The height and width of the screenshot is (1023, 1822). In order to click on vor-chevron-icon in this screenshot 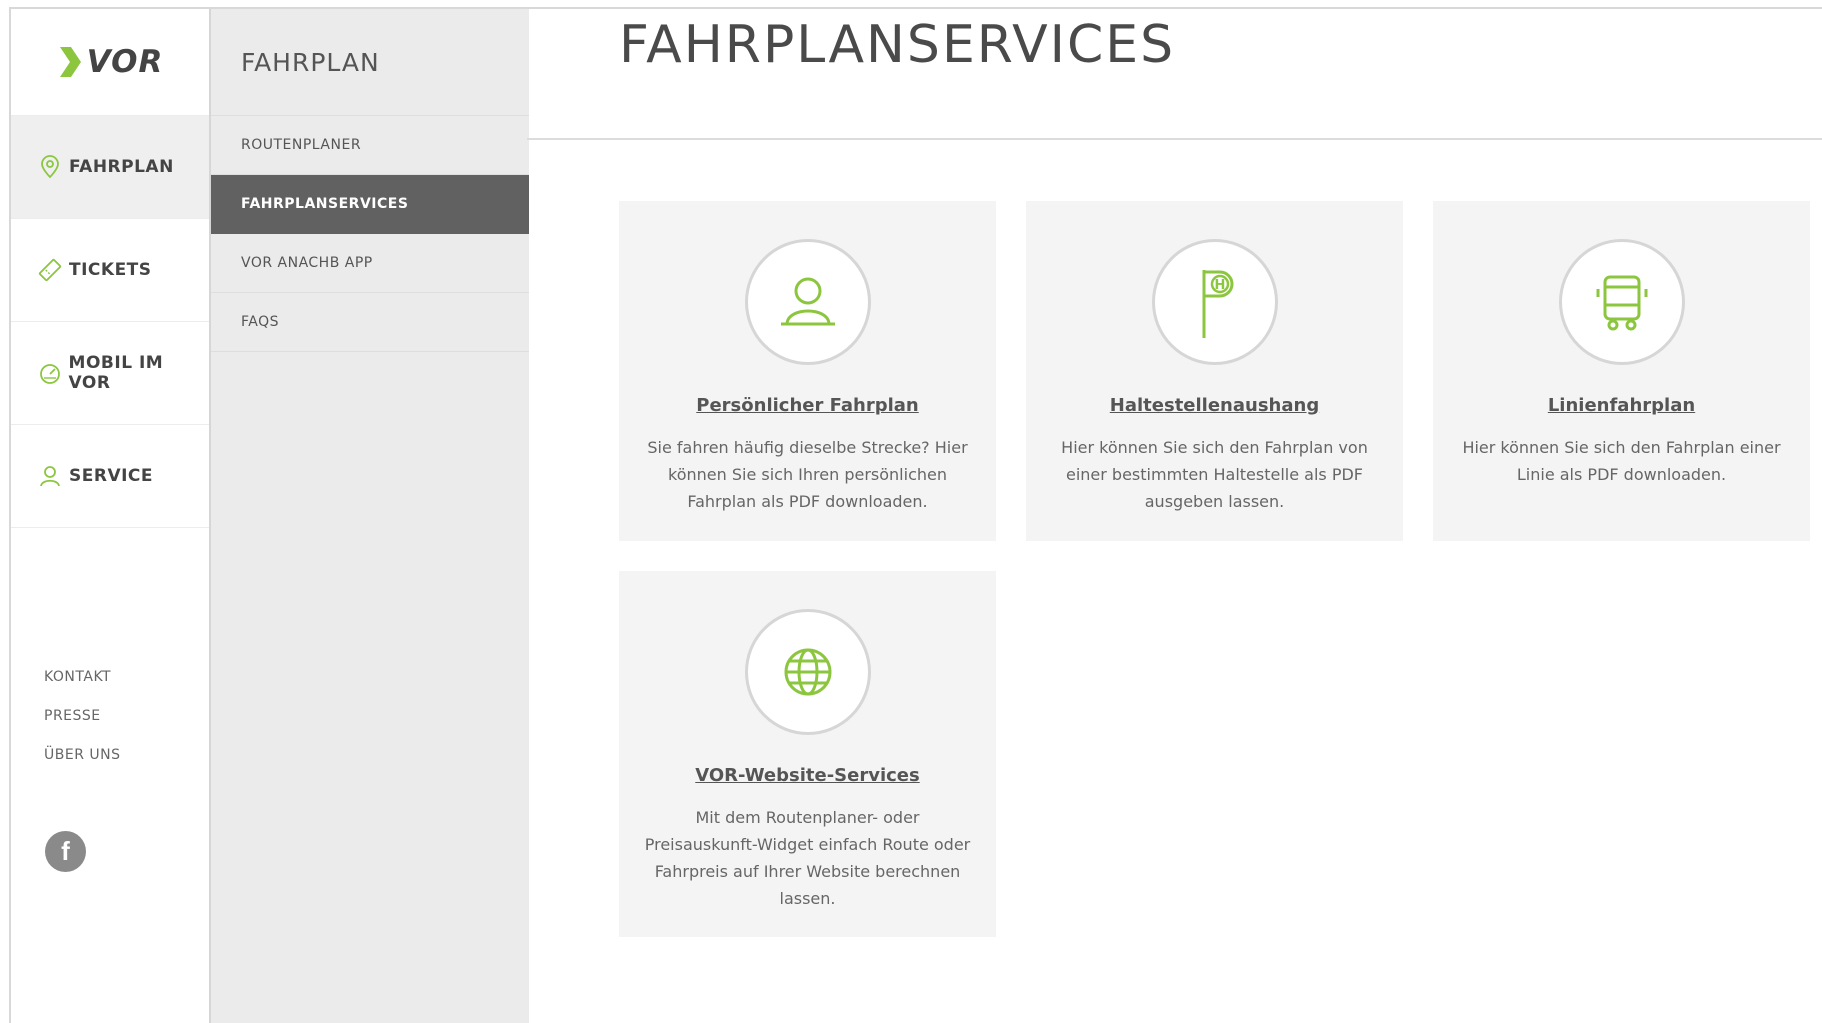, I will do `click(70, 62)`.